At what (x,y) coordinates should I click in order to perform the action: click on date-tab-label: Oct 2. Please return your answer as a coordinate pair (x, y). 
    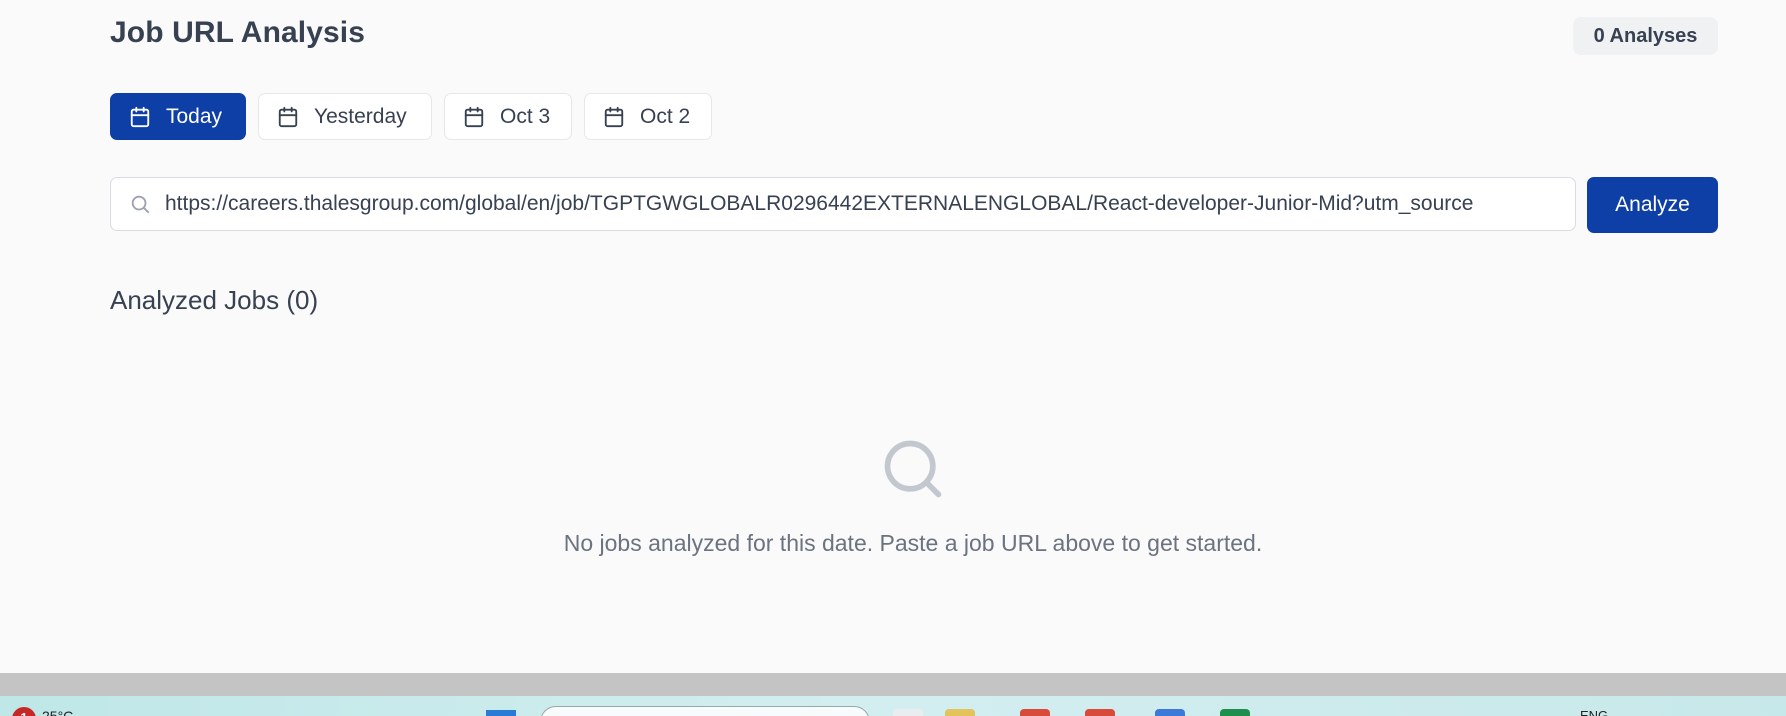
    Looking at the image, I should click on (665, 116).